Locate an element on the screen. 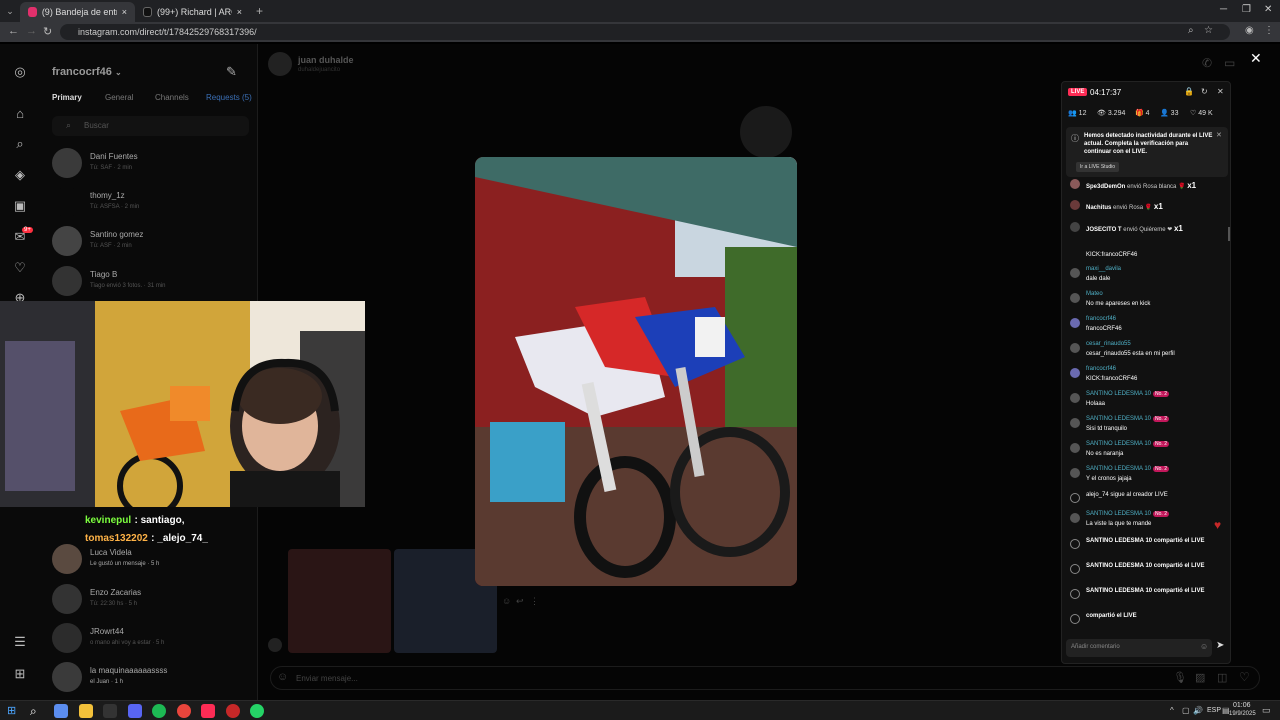  conversation-item: Dani Fuentes Tú: SAF · 2 min is located at coordinates (152, 164).